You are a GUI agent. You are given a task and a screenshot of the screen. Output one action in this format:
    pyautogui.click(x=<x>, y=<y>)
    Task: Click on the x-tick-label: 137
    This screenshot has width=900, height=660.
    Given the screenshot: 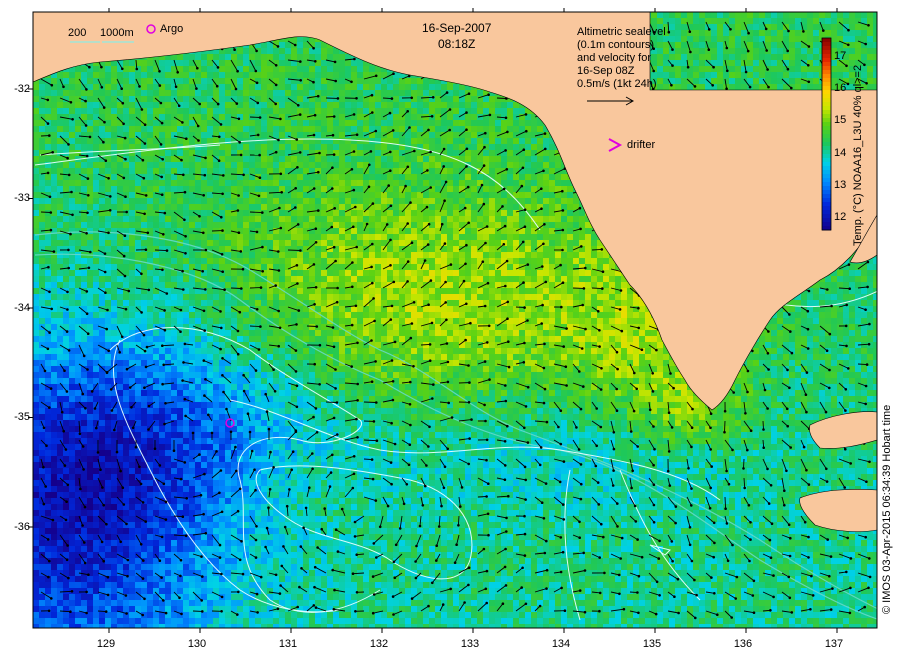 What is the action you would take?
    pyautogui.click(x=834, y=644)
    